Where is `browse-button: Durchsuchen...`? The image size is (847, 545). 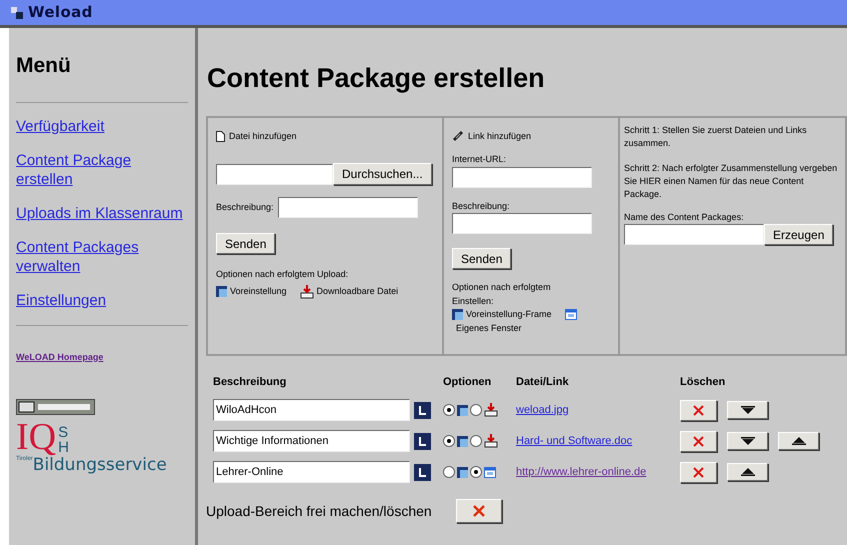
browse-button: Durchsuchen... is located at coordinates (382, 174).